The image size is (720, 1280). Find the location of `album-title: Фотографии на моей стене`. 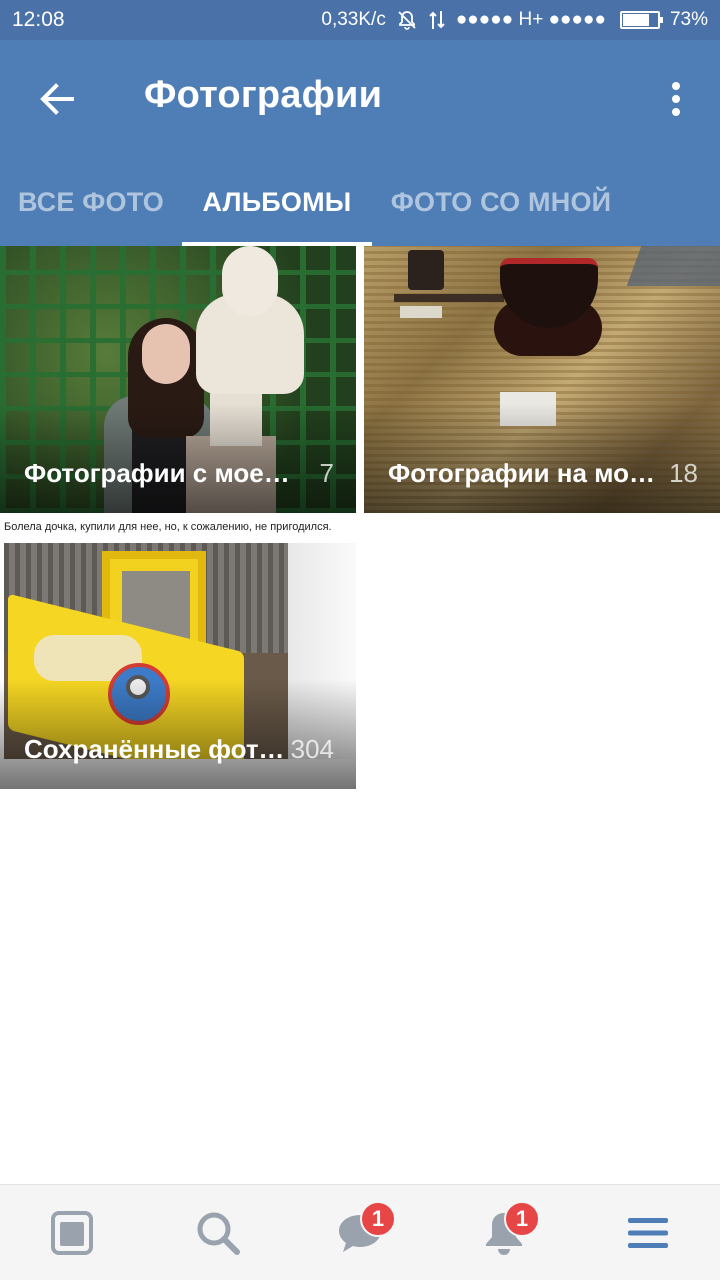

album-title: Фотографии на моей стене is located at coordinates (522, 473).